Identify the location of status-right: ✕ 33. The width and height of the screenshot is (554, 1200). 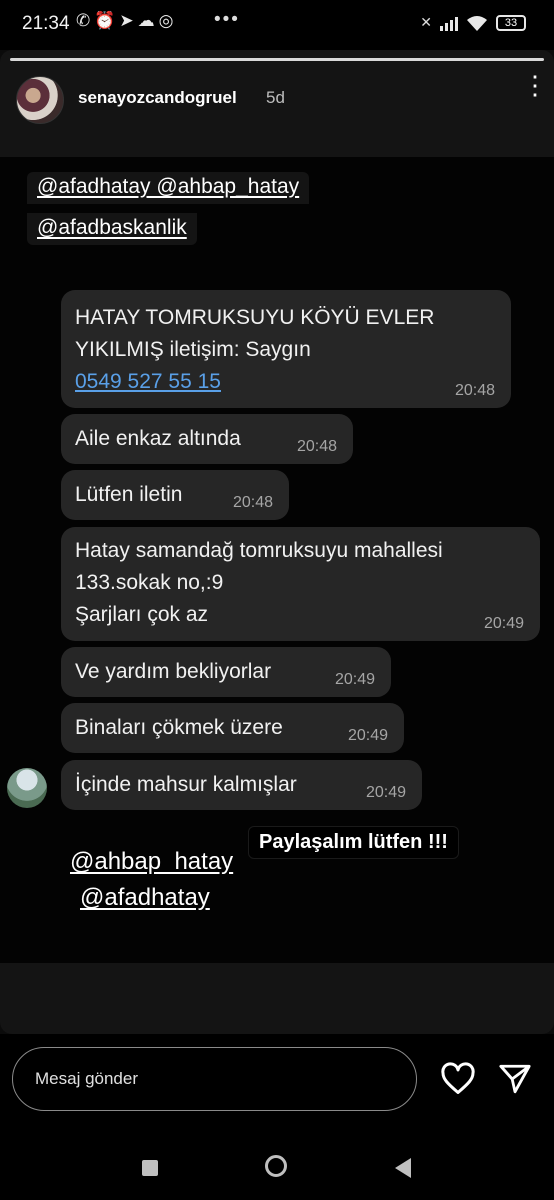
(473, 22).